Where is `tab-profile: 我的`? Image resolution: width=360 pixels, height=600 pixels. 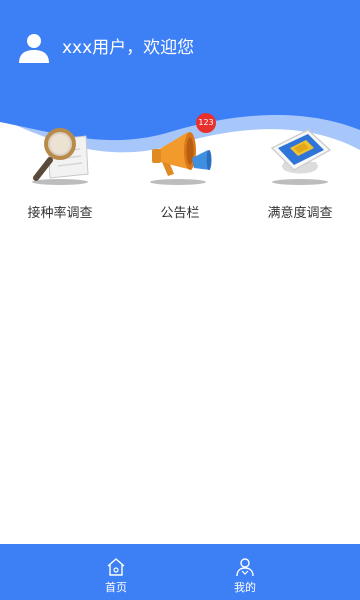 tab-profile: 我的 is located at coordinates (245, 572).